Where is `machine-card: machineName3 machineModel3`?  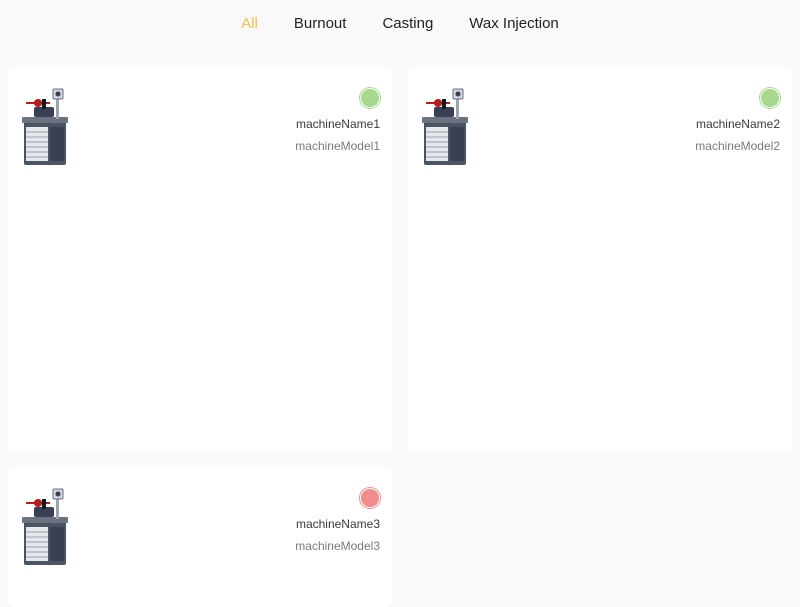
machine-card: machineName3 machineModel3 is located at coordinates (200, 537).